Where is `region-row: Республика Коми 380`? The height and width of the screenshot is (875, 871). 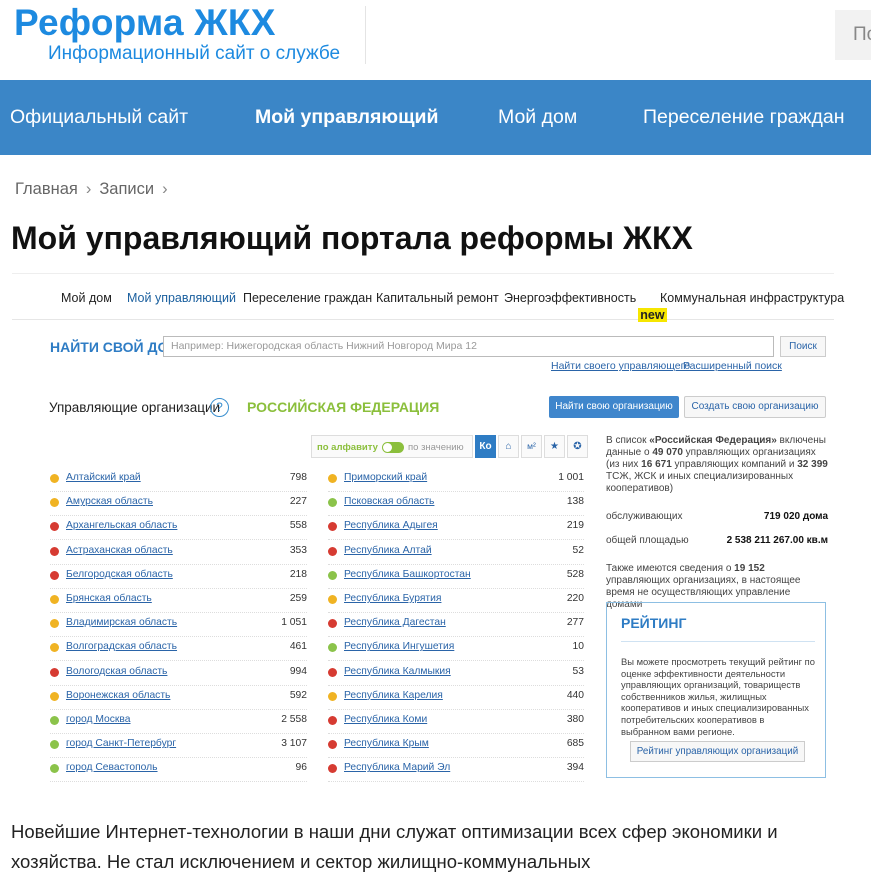 region-row: Республика Коми 380 is located at coordinates (456, 722).